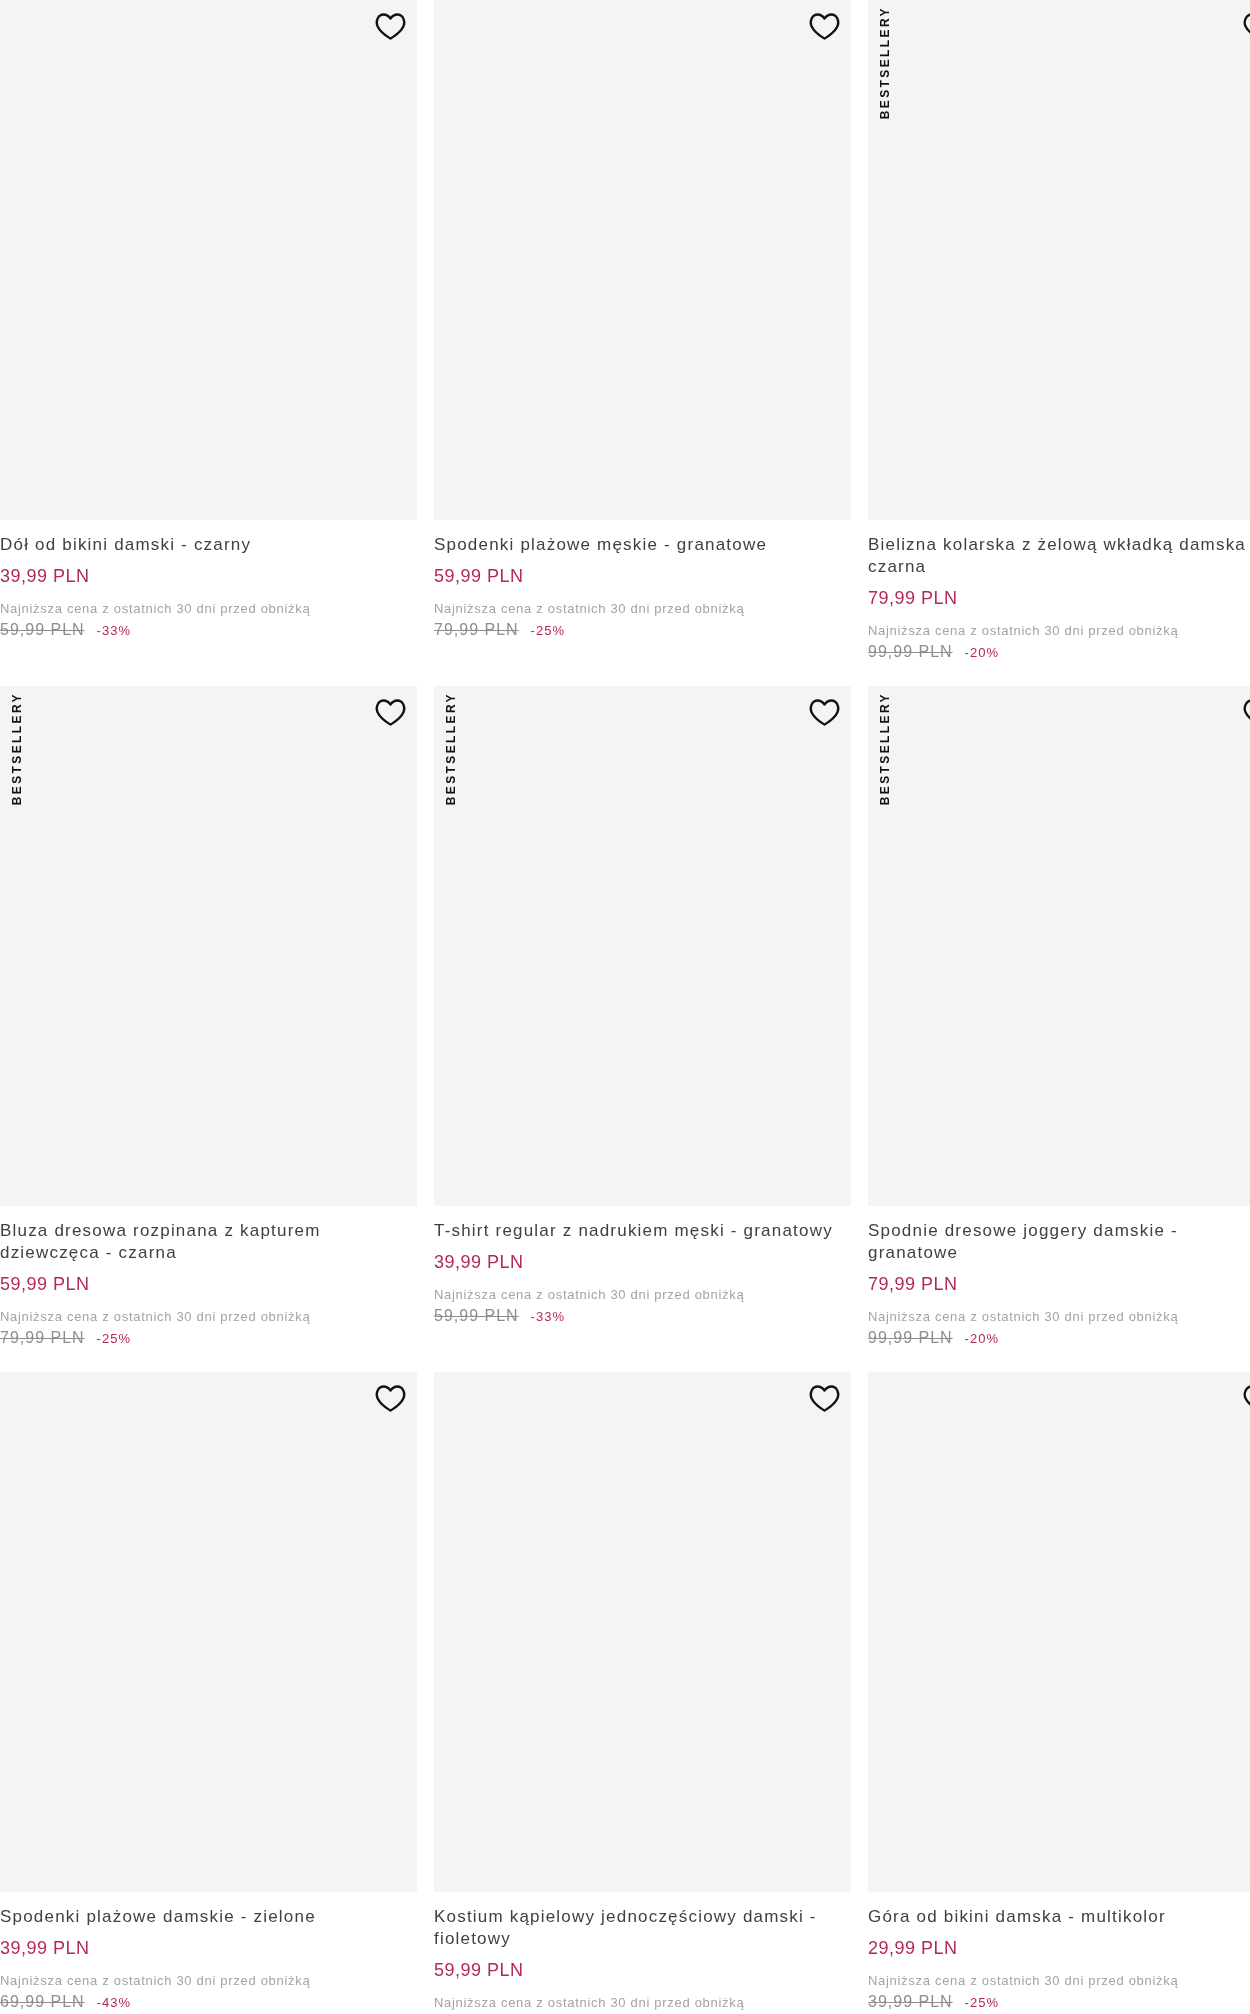 This screenshot has height=2014, width=1250. I want to click on product-price: 29,99 PLN, so click(913, 1948).